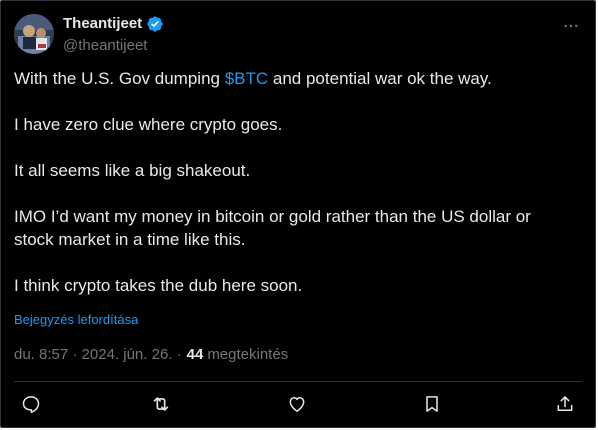 This screenshot has height=430, width=598. What do you see at coordinates (155, 24) in the screenshot?
I see `verified-badge-icon` at bounding box center [155, 24].